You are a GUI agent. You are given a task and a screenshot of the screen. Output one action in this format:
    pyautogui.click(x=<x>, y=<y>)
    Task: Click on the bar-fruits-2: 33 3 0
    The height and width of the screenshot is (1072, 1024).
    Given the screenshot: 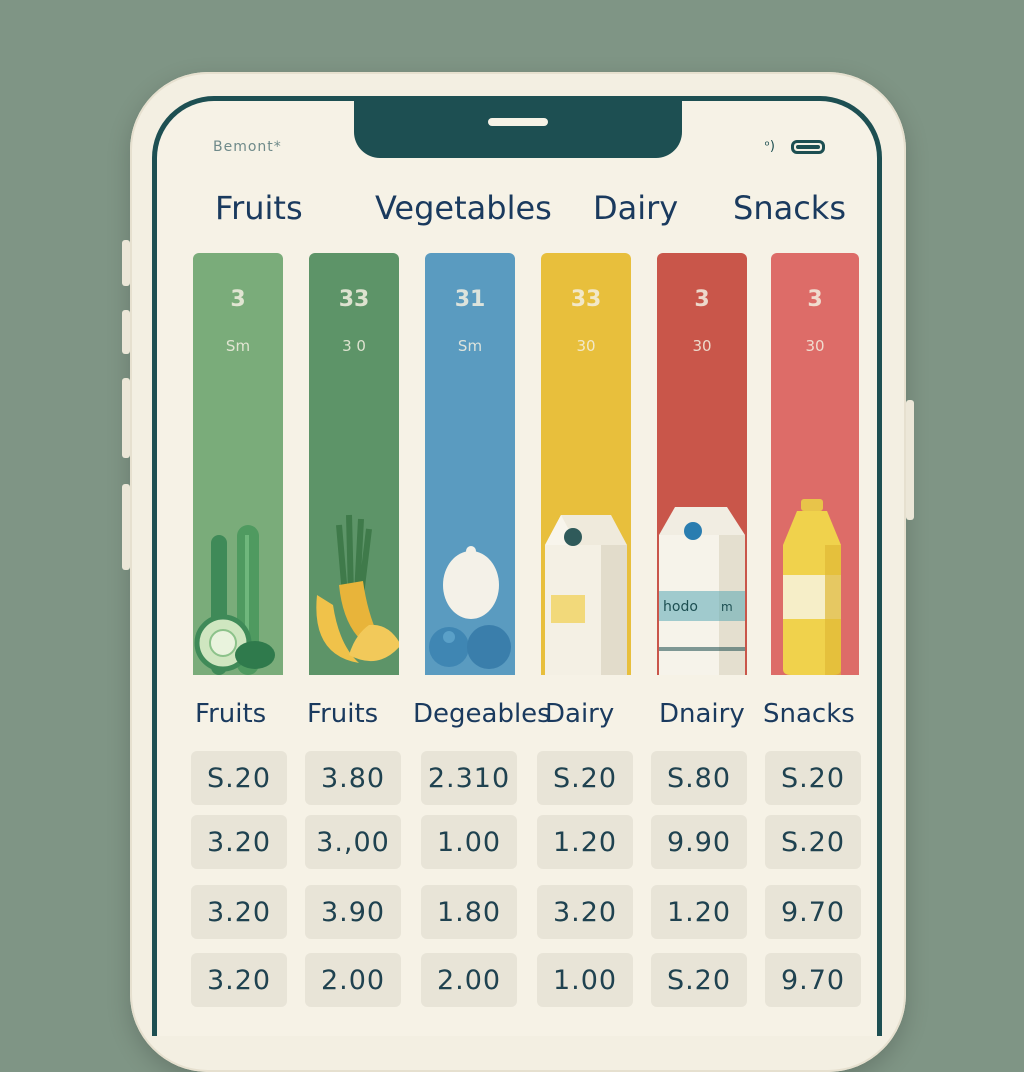 What is the action you would take?
    pyautogui.click(x=354, y=464)
    